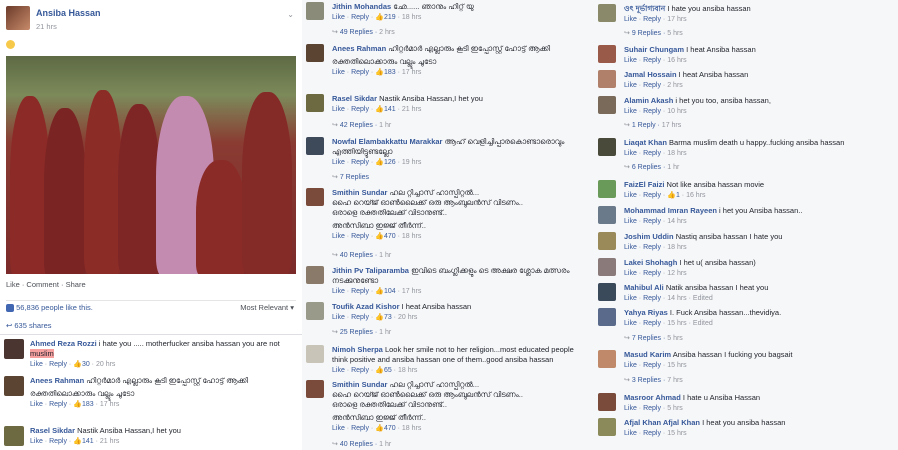 The height and width of the screenshot is (450, 898). Describe the element at coordinates (670, 210) in the screenshot. I see `commenter-name: Mohammad Imran Rayeen` at that location.